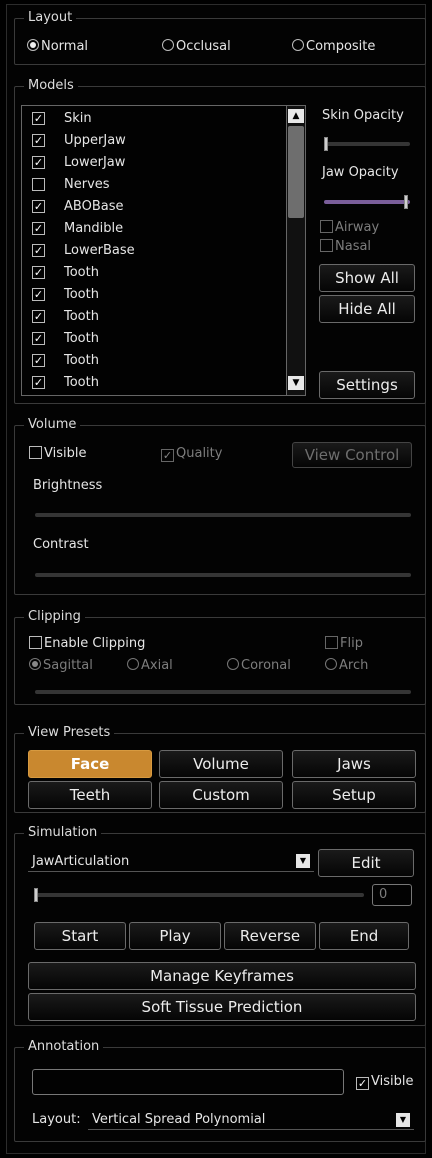  I want to click on airway-checkbox: Airway, so click(349, 227).